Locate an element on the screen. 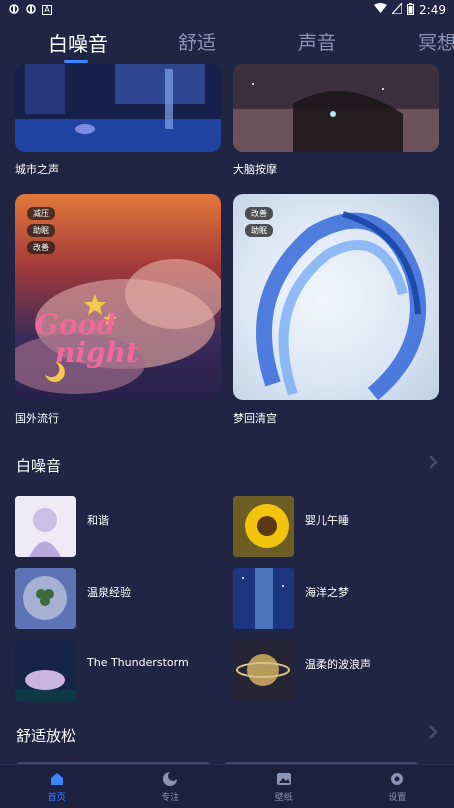 This screenshot has width=454, height=808. sunflower-thumbnail is located at coordinates (263, 526).